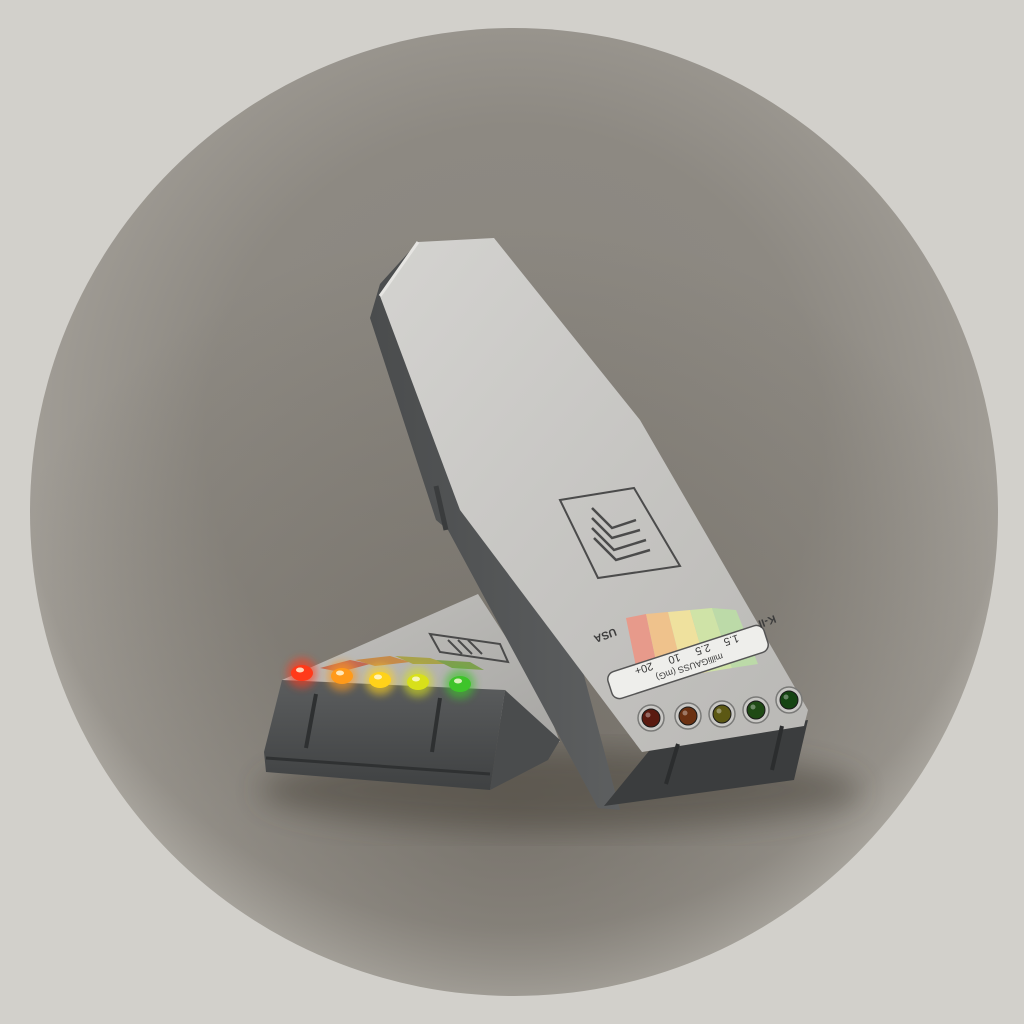 The image size is (1024, 1024). What do you see at coordinates (378, 677) in the screenshot?
I see `lit-led-highlight-yellow` at bounding box center [378, 677].